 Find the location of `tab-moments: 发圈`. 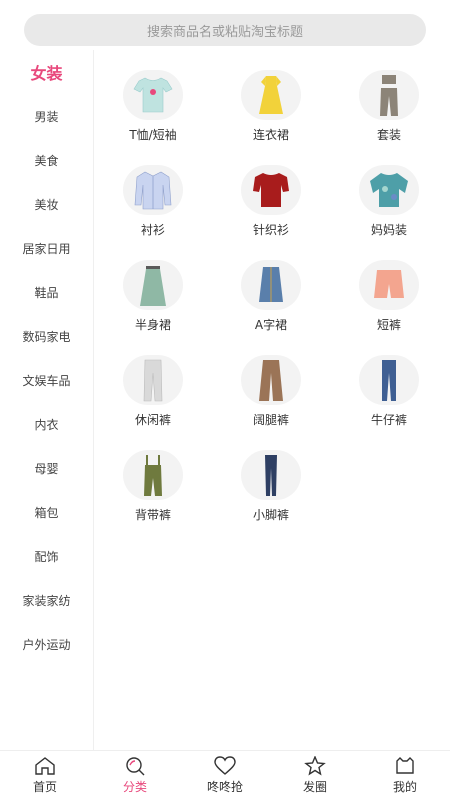

tab-moments: 发圈 is located at coordinates (315, 775).